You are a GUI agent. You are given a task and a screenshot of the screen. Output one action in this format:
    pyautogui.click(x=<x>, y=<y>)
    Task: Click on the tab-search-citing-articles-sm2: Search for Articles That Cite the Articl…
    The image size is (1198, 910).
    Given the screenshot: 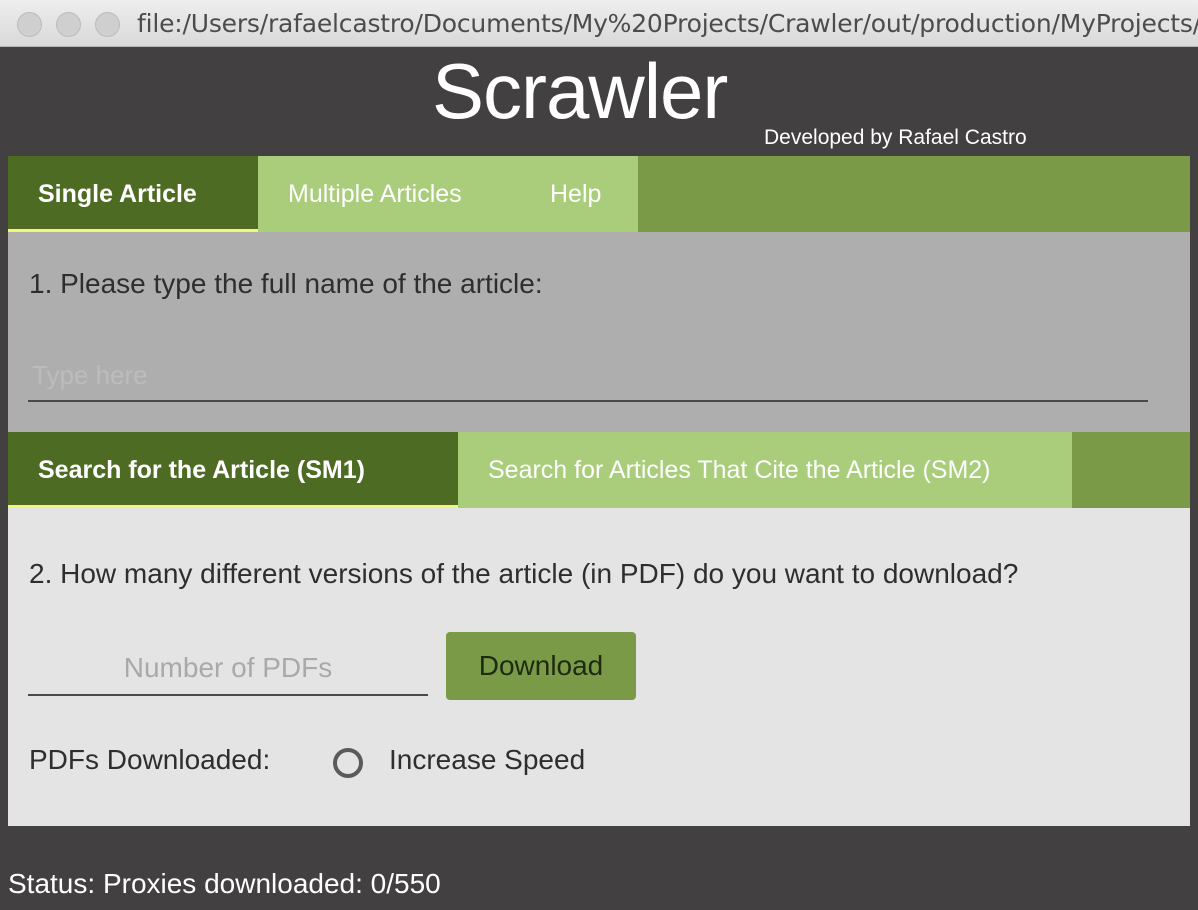 What is the action you would take?
    pyautogui.click(x=765, y=470)
    